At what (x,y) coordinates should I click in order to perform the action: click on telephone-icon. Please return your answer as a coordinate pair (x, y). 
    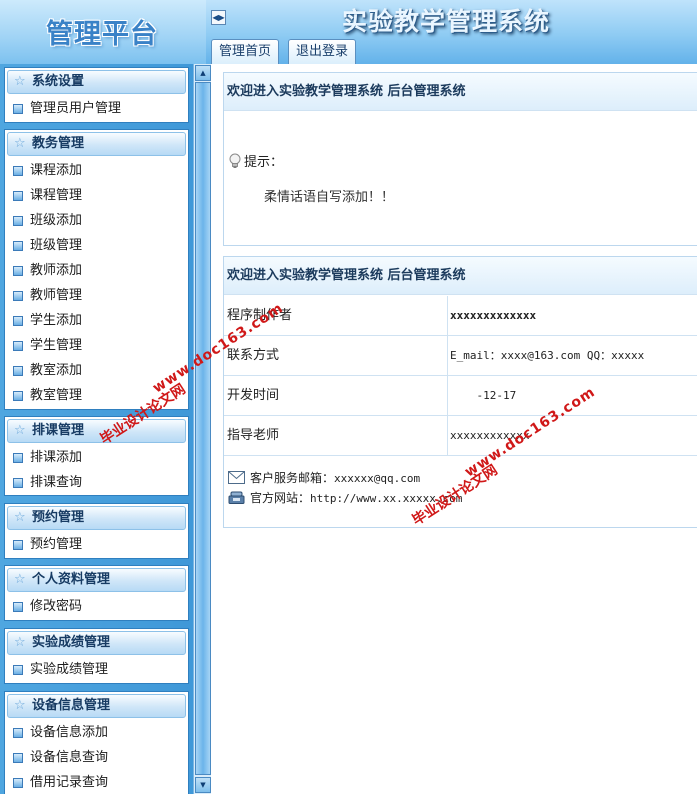
    Looking at the image, I should click on (236, 497).